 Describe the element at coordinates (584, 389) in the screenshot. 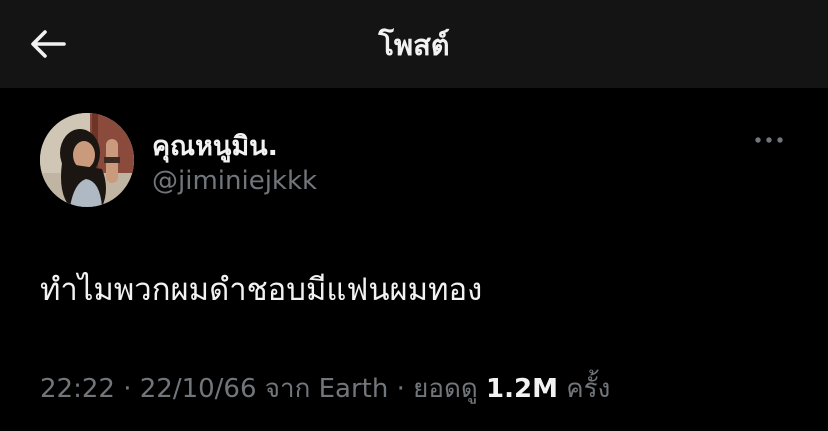

I see `views-suffix: ครั้ง` at that location.